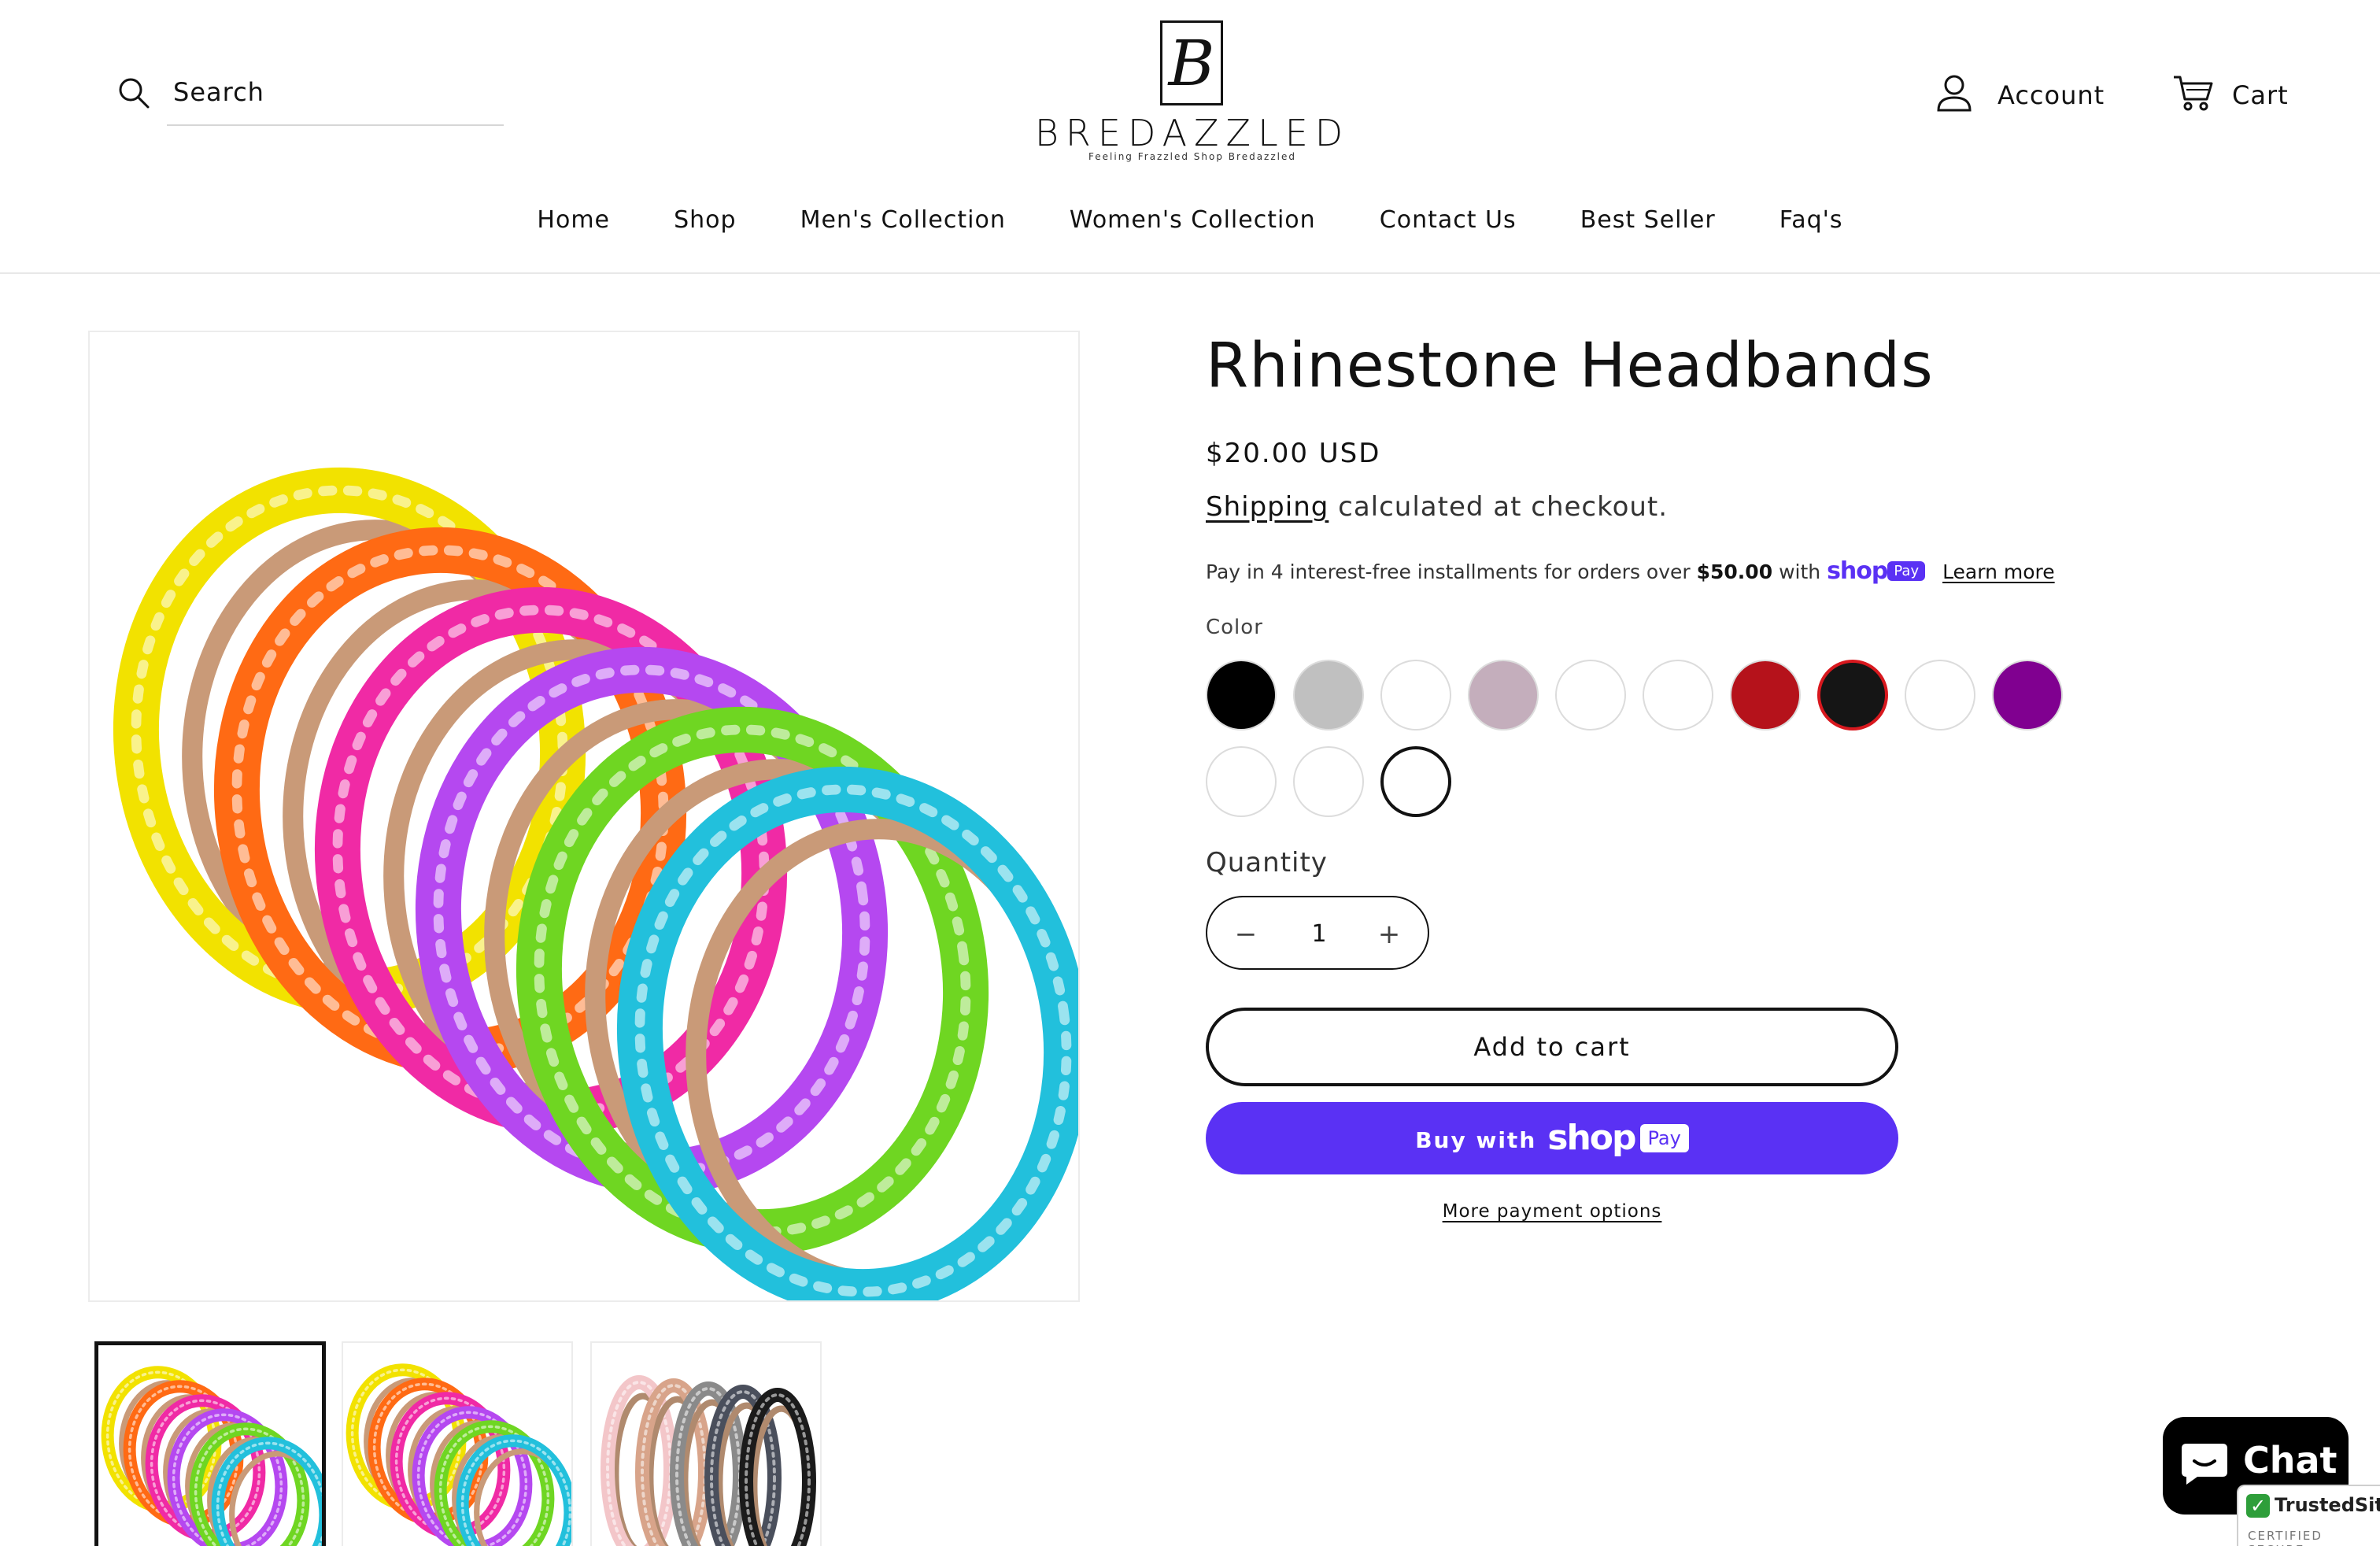 The width and height of the screenshot is (2380, 1546). Describe the element at coordinates (134, 94) in the screenshot. I see `search-icon` at that location.